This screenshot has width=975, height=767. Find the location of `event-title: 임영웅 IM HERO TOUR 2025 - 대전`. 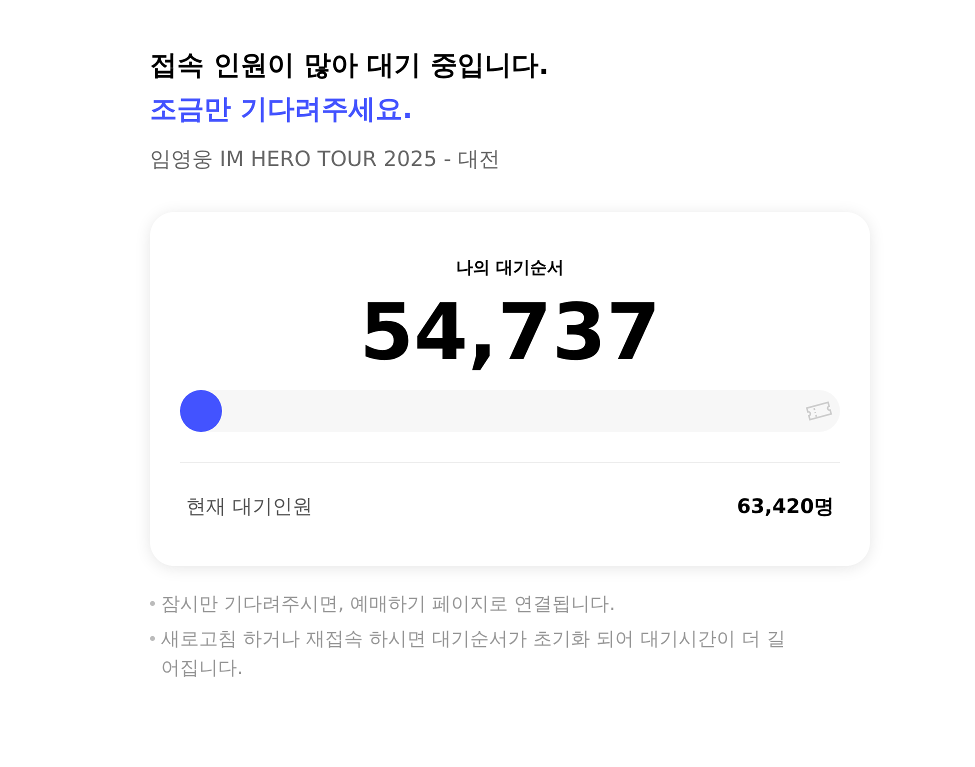

event-title: 임영웅 IM HERO TOUR 2025 - 대전 is located at coordinates (325, 159).